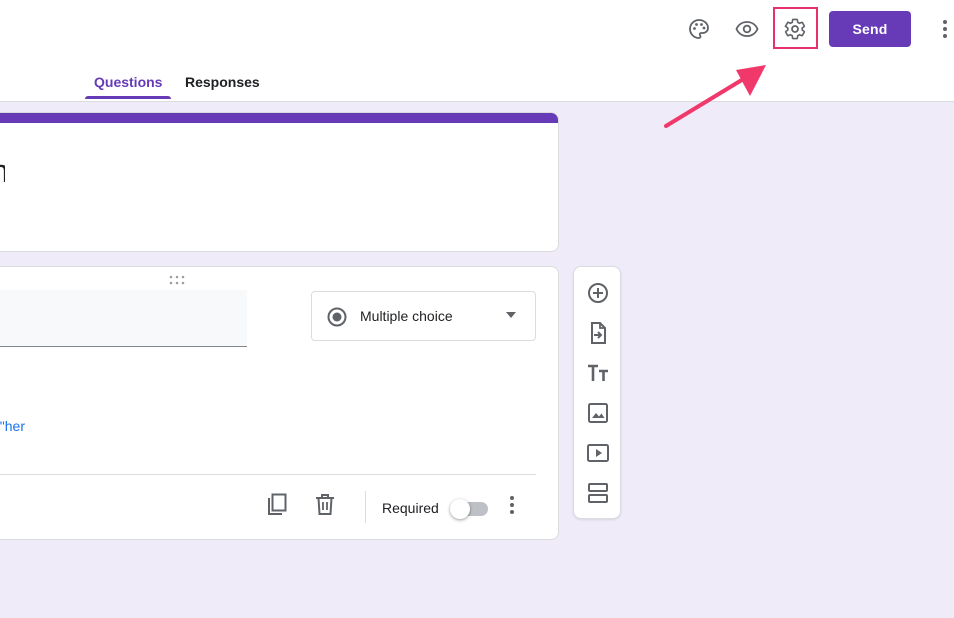 The height and width of the screenshot is (618, 954). I want to click on toggle-thumb, so click(460, 509).